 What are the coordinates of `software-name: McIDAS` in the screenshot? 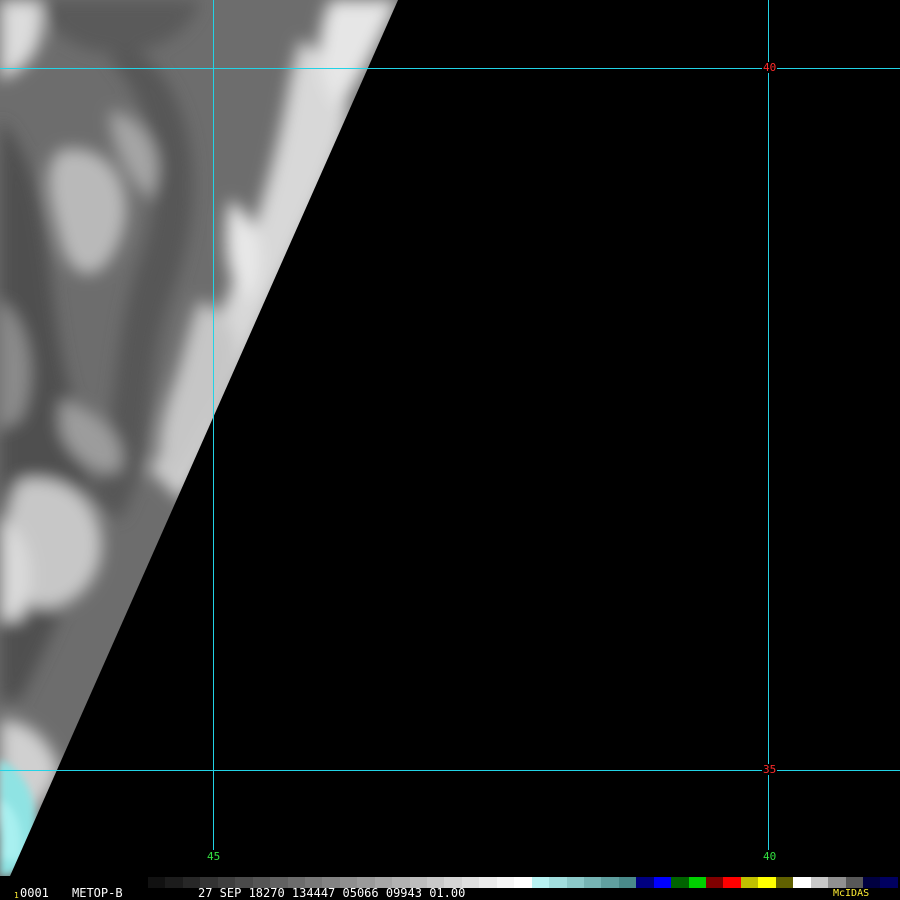 It's located at (851, 893).